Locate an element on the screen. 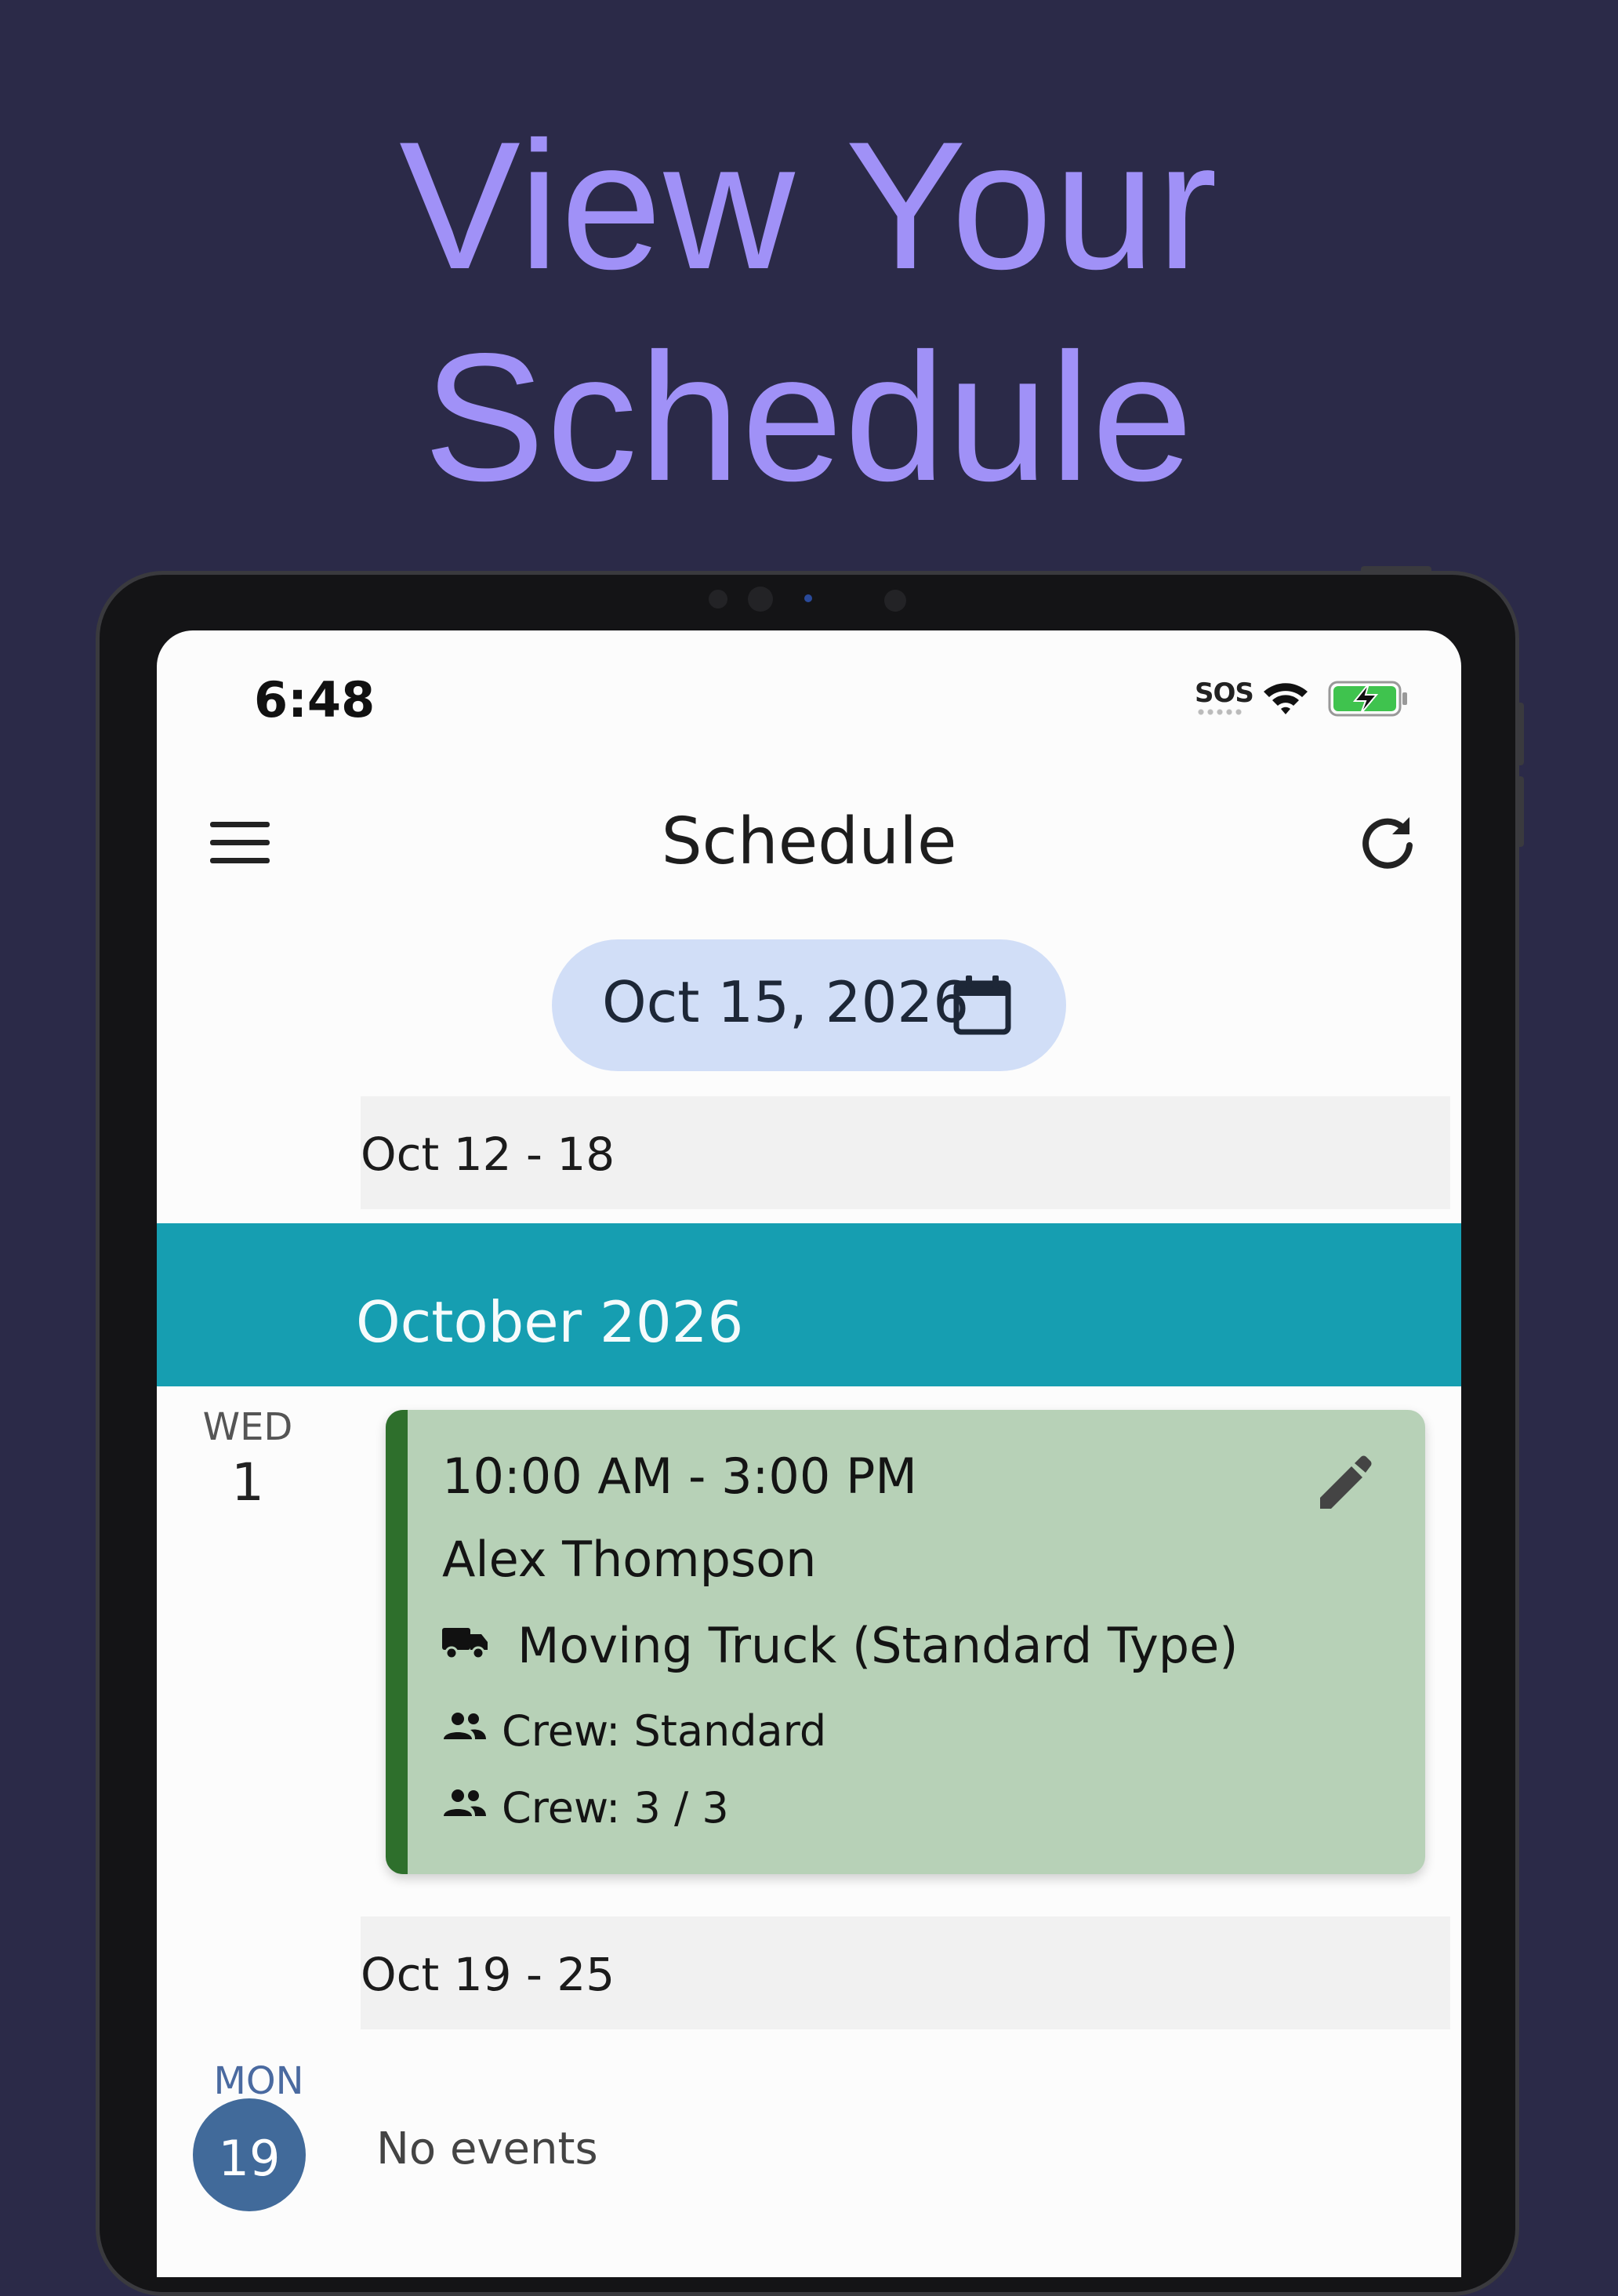  page-title: Schedule is located at coordinates (809, 842).